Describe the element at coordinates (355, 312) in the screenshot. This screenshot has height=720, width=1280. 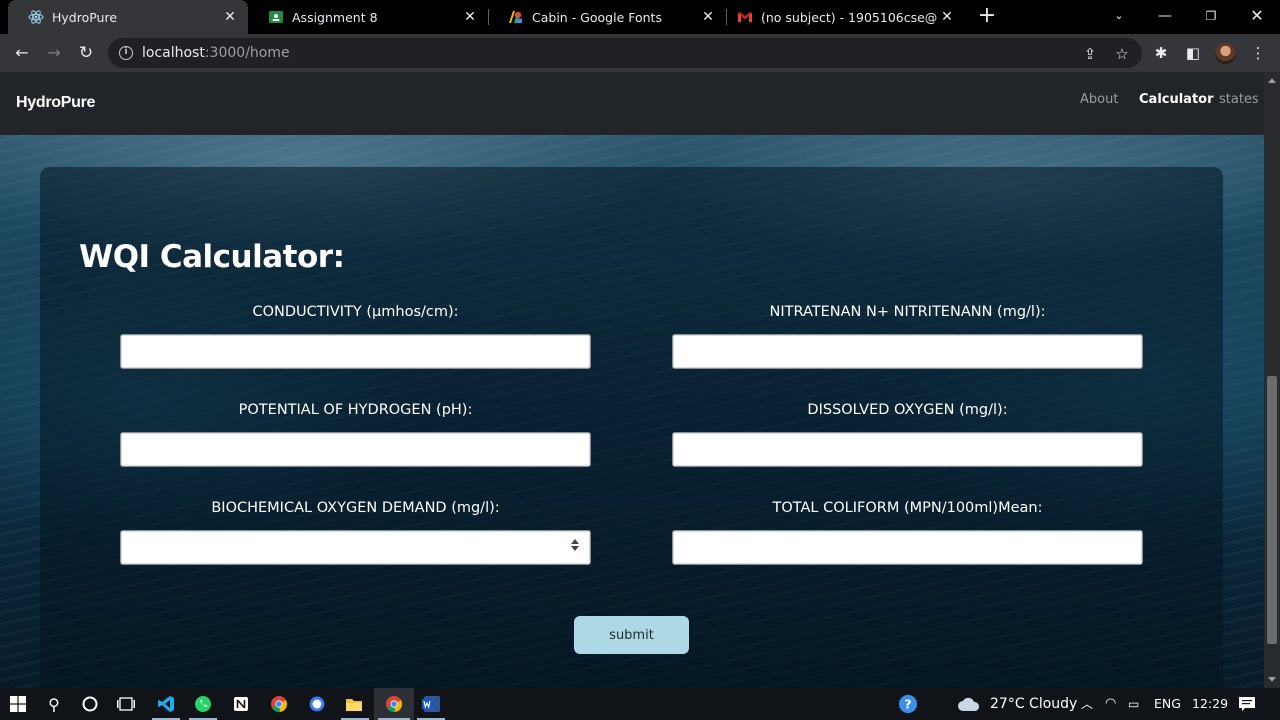
I see `conductivity-label: CONDUCTIVITY (μmhos/cm):` at that location.